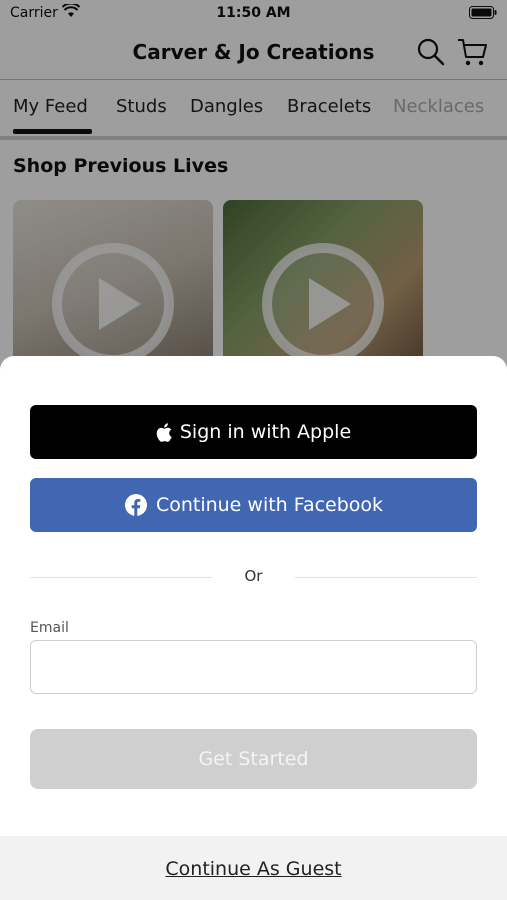 The height and width of the screenshot is (900, 507). What do you see at coordinates (253, 667) in the screenshot?
I see `email-field` at bounding box center [253, 667].